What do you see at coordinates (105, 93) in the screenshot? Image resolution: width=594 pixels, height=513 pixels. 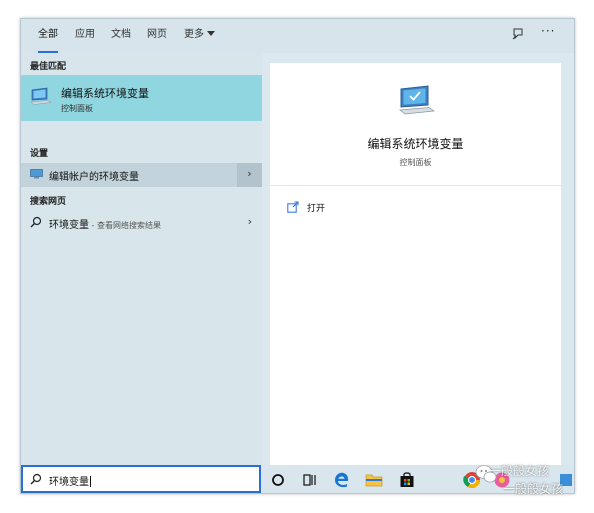 I see `best-match-title: 编辑系统环境变量` at bounding box center [105, 93].